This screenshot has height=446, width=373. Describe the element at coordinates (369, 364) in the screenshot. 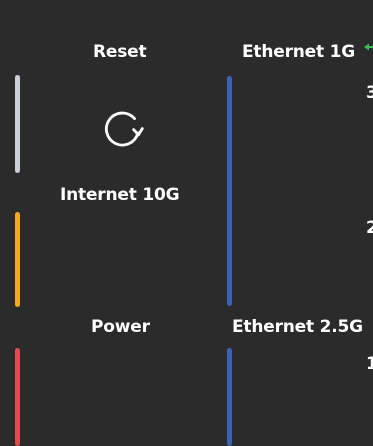

I see `port-number-1: 1` at that location.